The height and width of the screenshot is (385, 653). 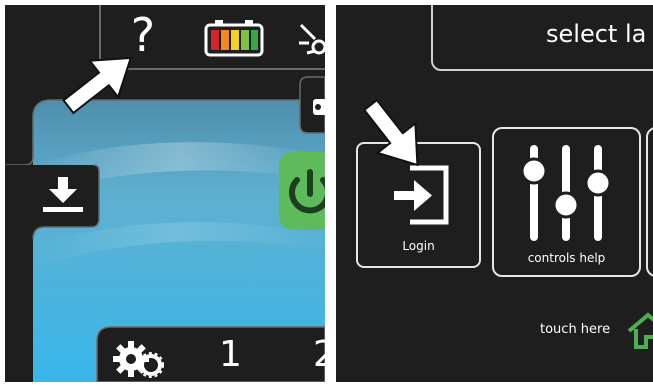 What do you see at coordinates (317, 108) in the screenshot?
I see `camera-icon` at bounding box center [317, 108].